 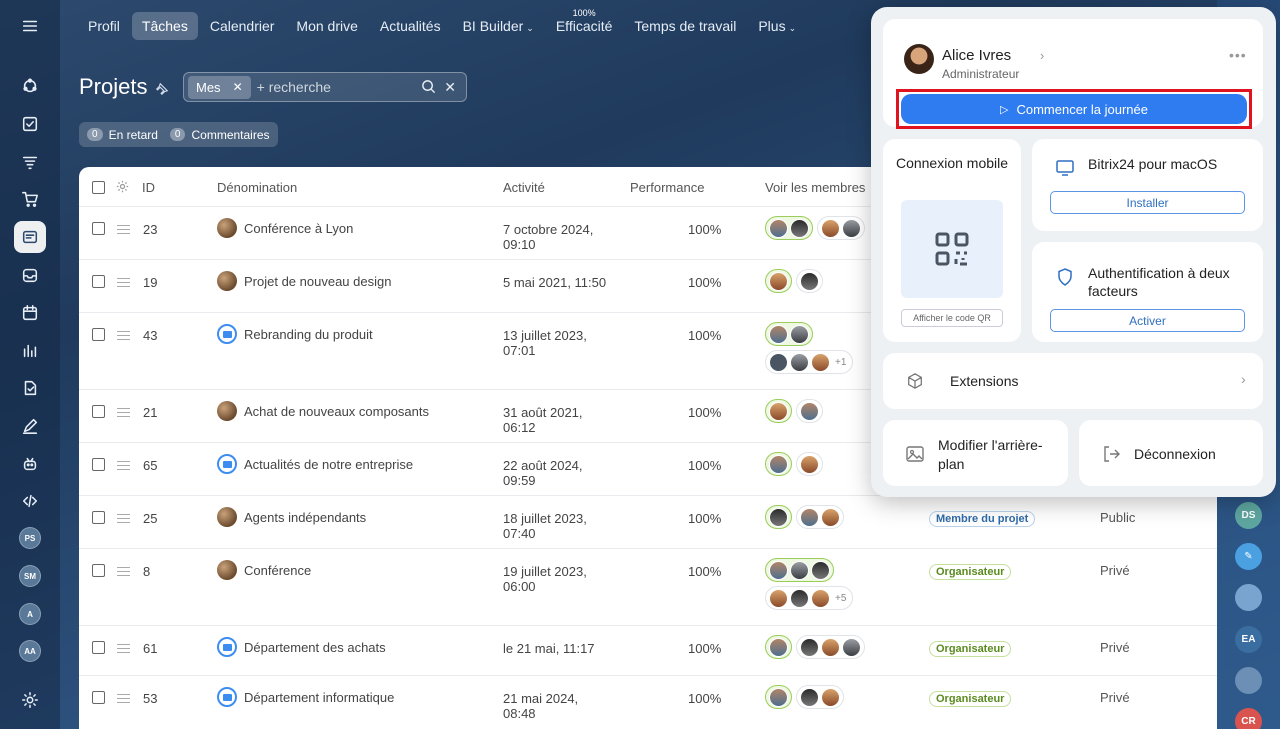 What do you see at coordinates (30, 614) in the screenshot?
I see `rail-avatar: A` at bounding box center [30, 614].